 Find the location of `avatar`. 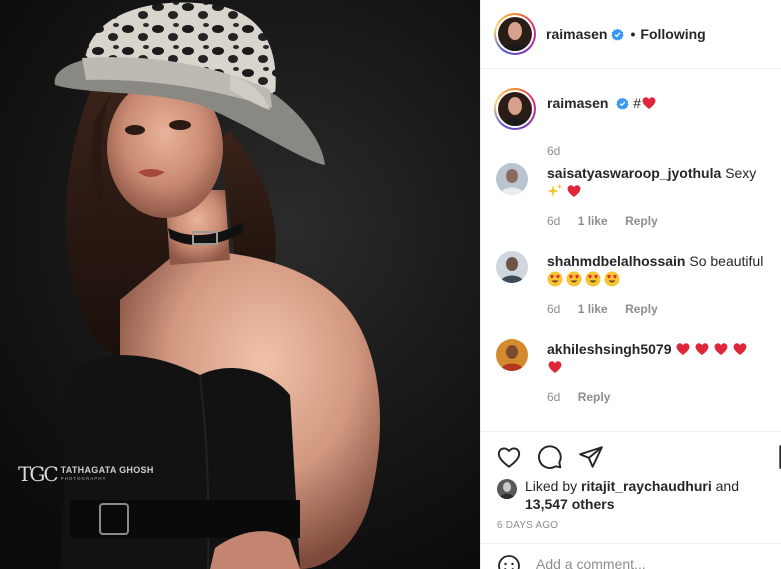

avatar is located at coordinates (515, 34).